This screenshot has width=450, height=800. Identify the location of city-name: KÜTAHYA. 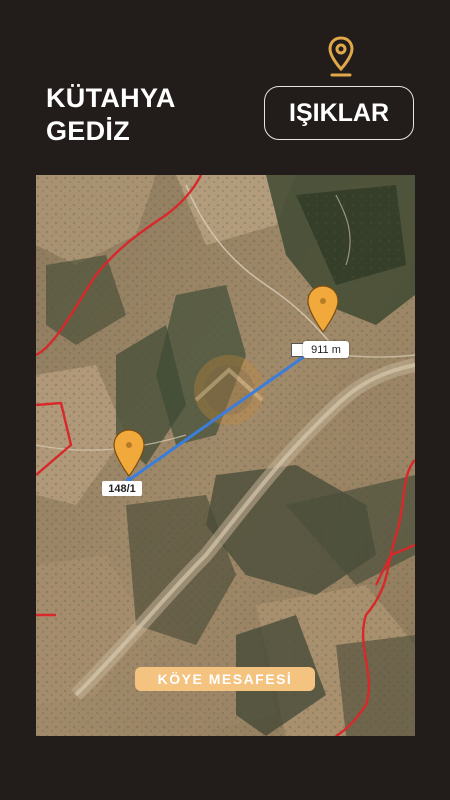
(111, 98).